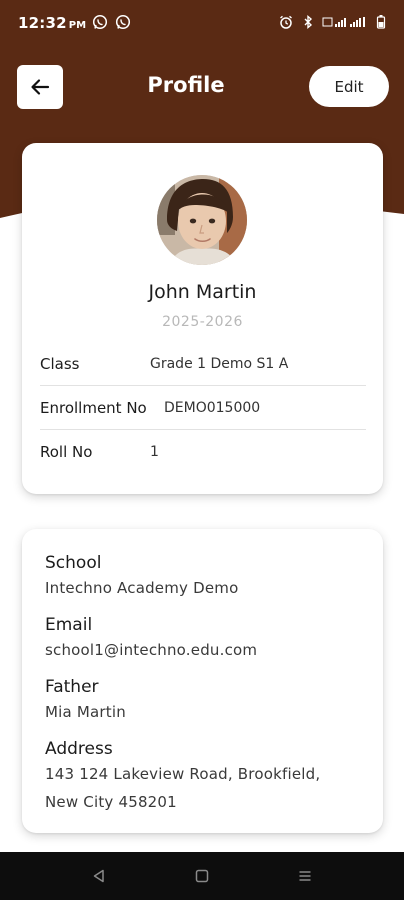  Describe the element at coordinates (219, 363) in the screenshot. I see `row-value: Grade 1 Demo S1 A` at that location.